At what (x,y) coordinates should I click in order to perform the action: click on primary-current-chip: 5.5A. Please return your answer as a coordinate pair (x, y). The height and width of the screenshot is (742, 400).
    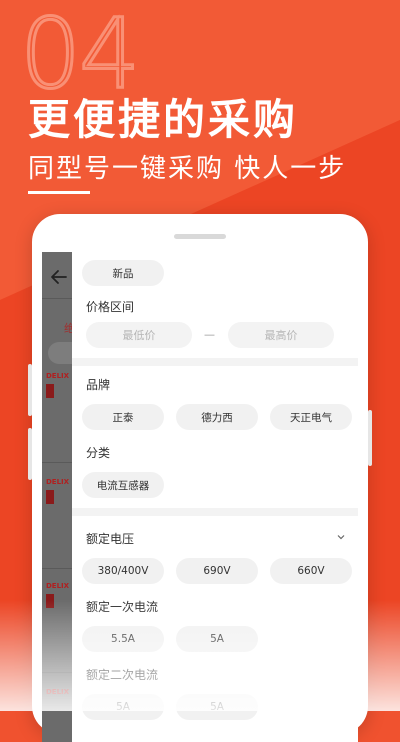
    Looking at the image, I should click on (123, 639).